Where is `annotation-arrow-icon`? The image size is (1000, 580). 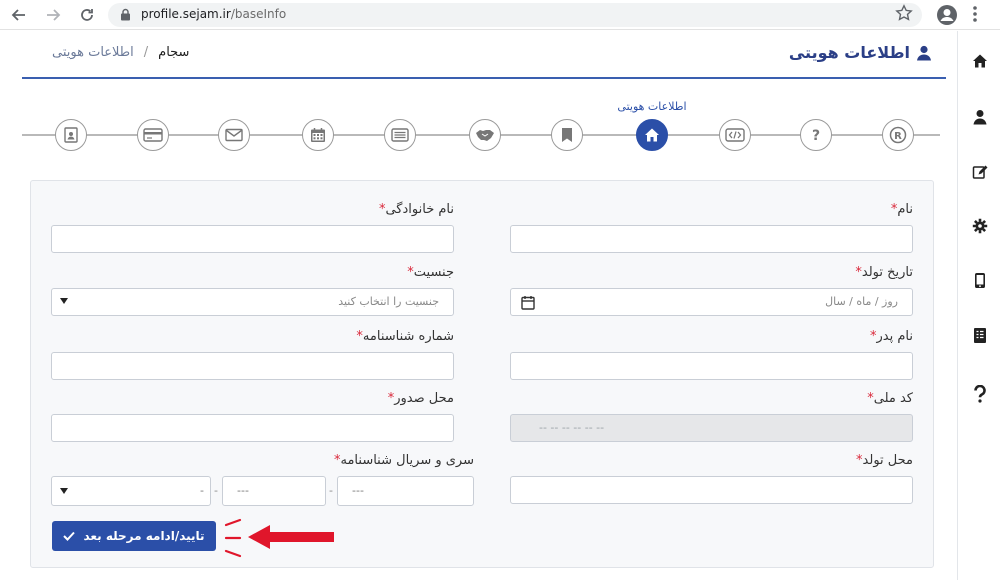
annotation-arrow-icon is located at coordinates (279, 538).